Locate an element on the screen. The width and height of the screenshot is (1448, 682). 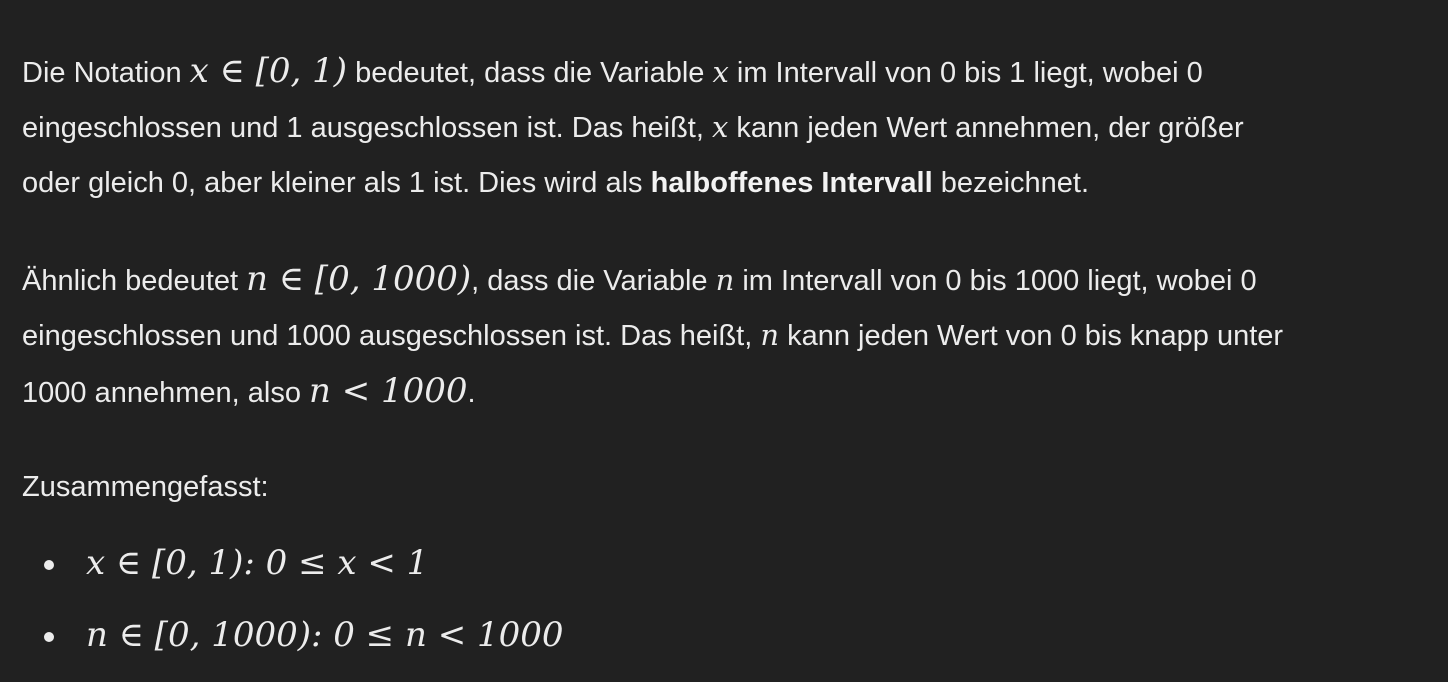
text-line: 1000 annehmen, also n < 1000. is located at coordinates (249, 391).